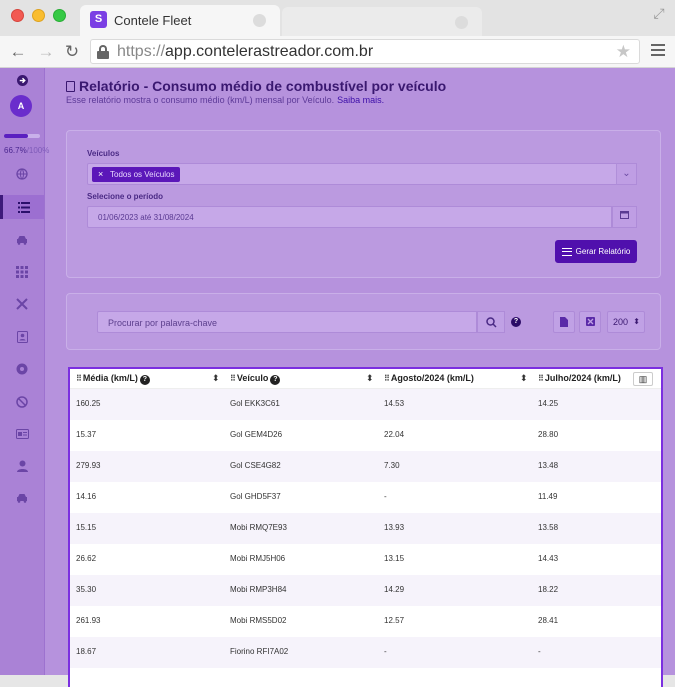 This screenshot has height=687, width=675. I want to click on table-cell: Mobi RMQ7E93, so click(258, 527).